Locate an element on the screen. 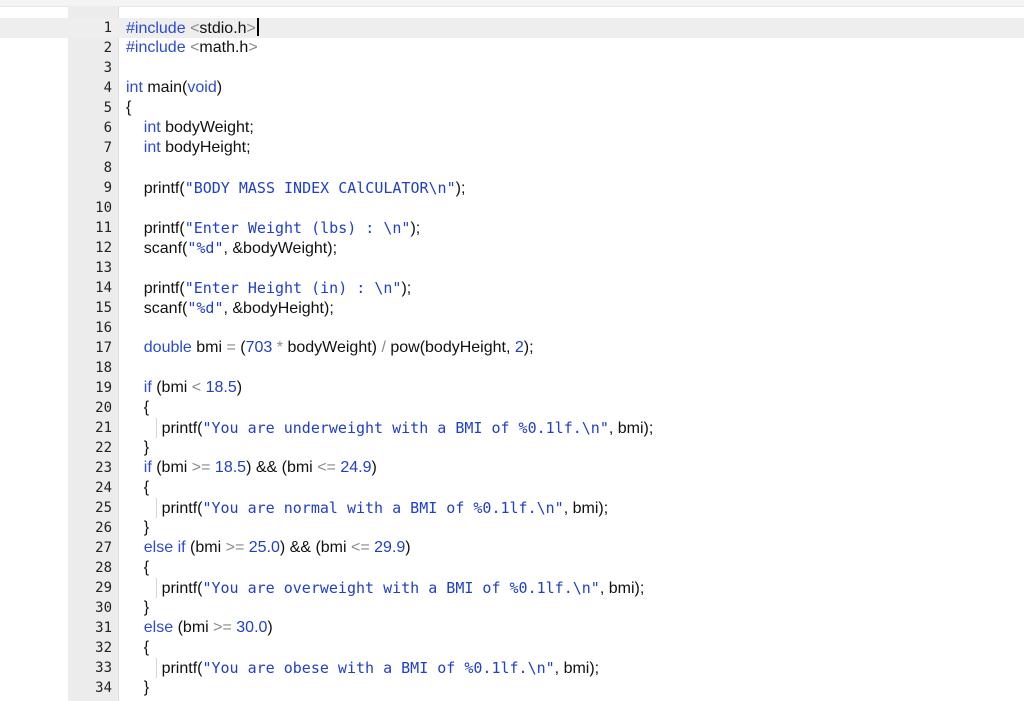 This screenshot has width=1024, height=701. code-text: if (bmi >= 18.5) && (bmi <= 24.9) is located at coordinates (251, 468).